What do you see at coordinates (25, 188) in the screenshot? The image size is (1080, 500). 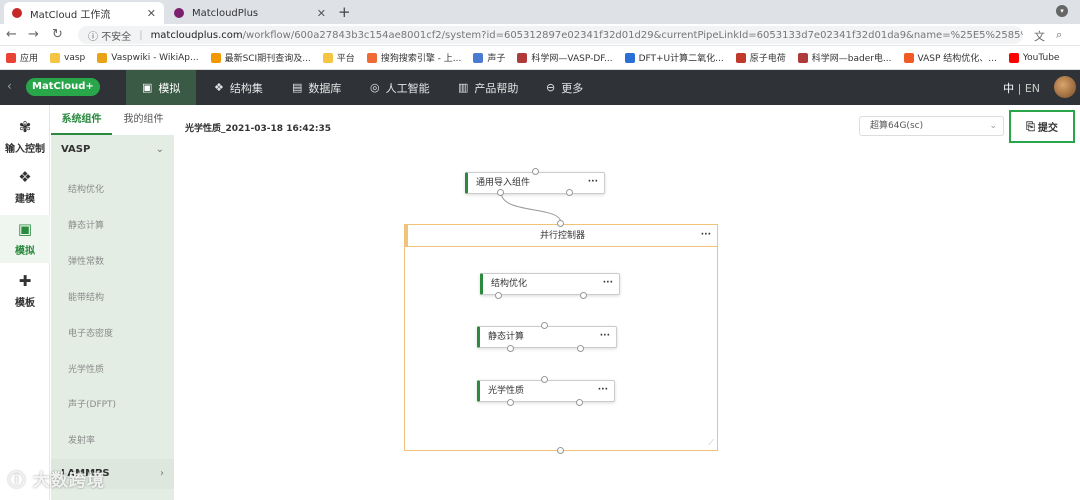 I see `sidebar-item-modeling: ❖ 建模` at bounding box center [25, 188].